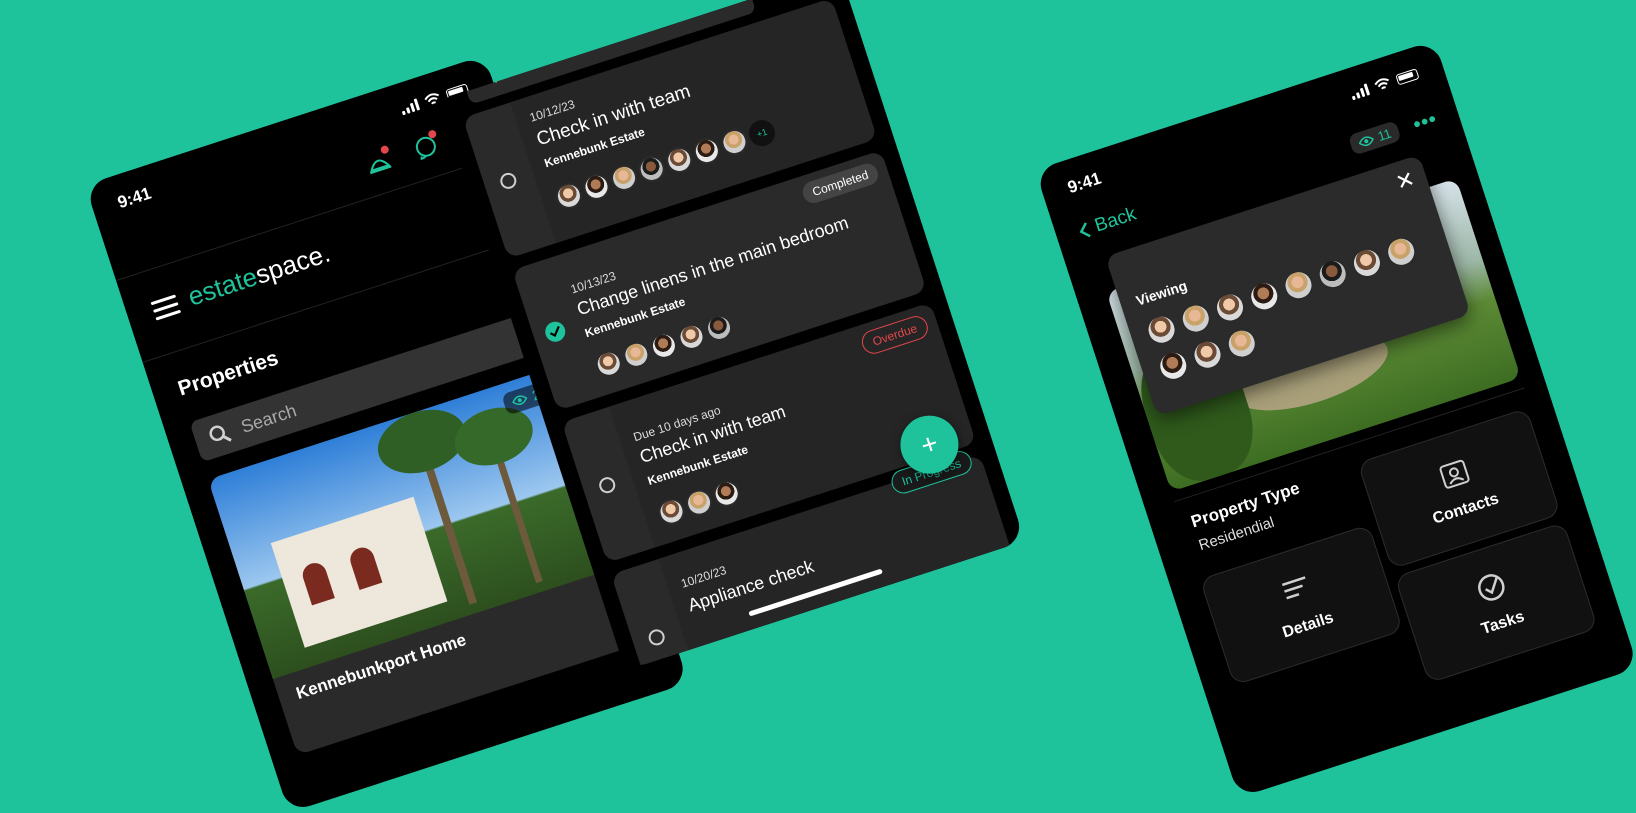  What do you see at coordinates (292, 263) in the screenshot?
I see `brand-part-space: space.` at bounding box center [292, 263].